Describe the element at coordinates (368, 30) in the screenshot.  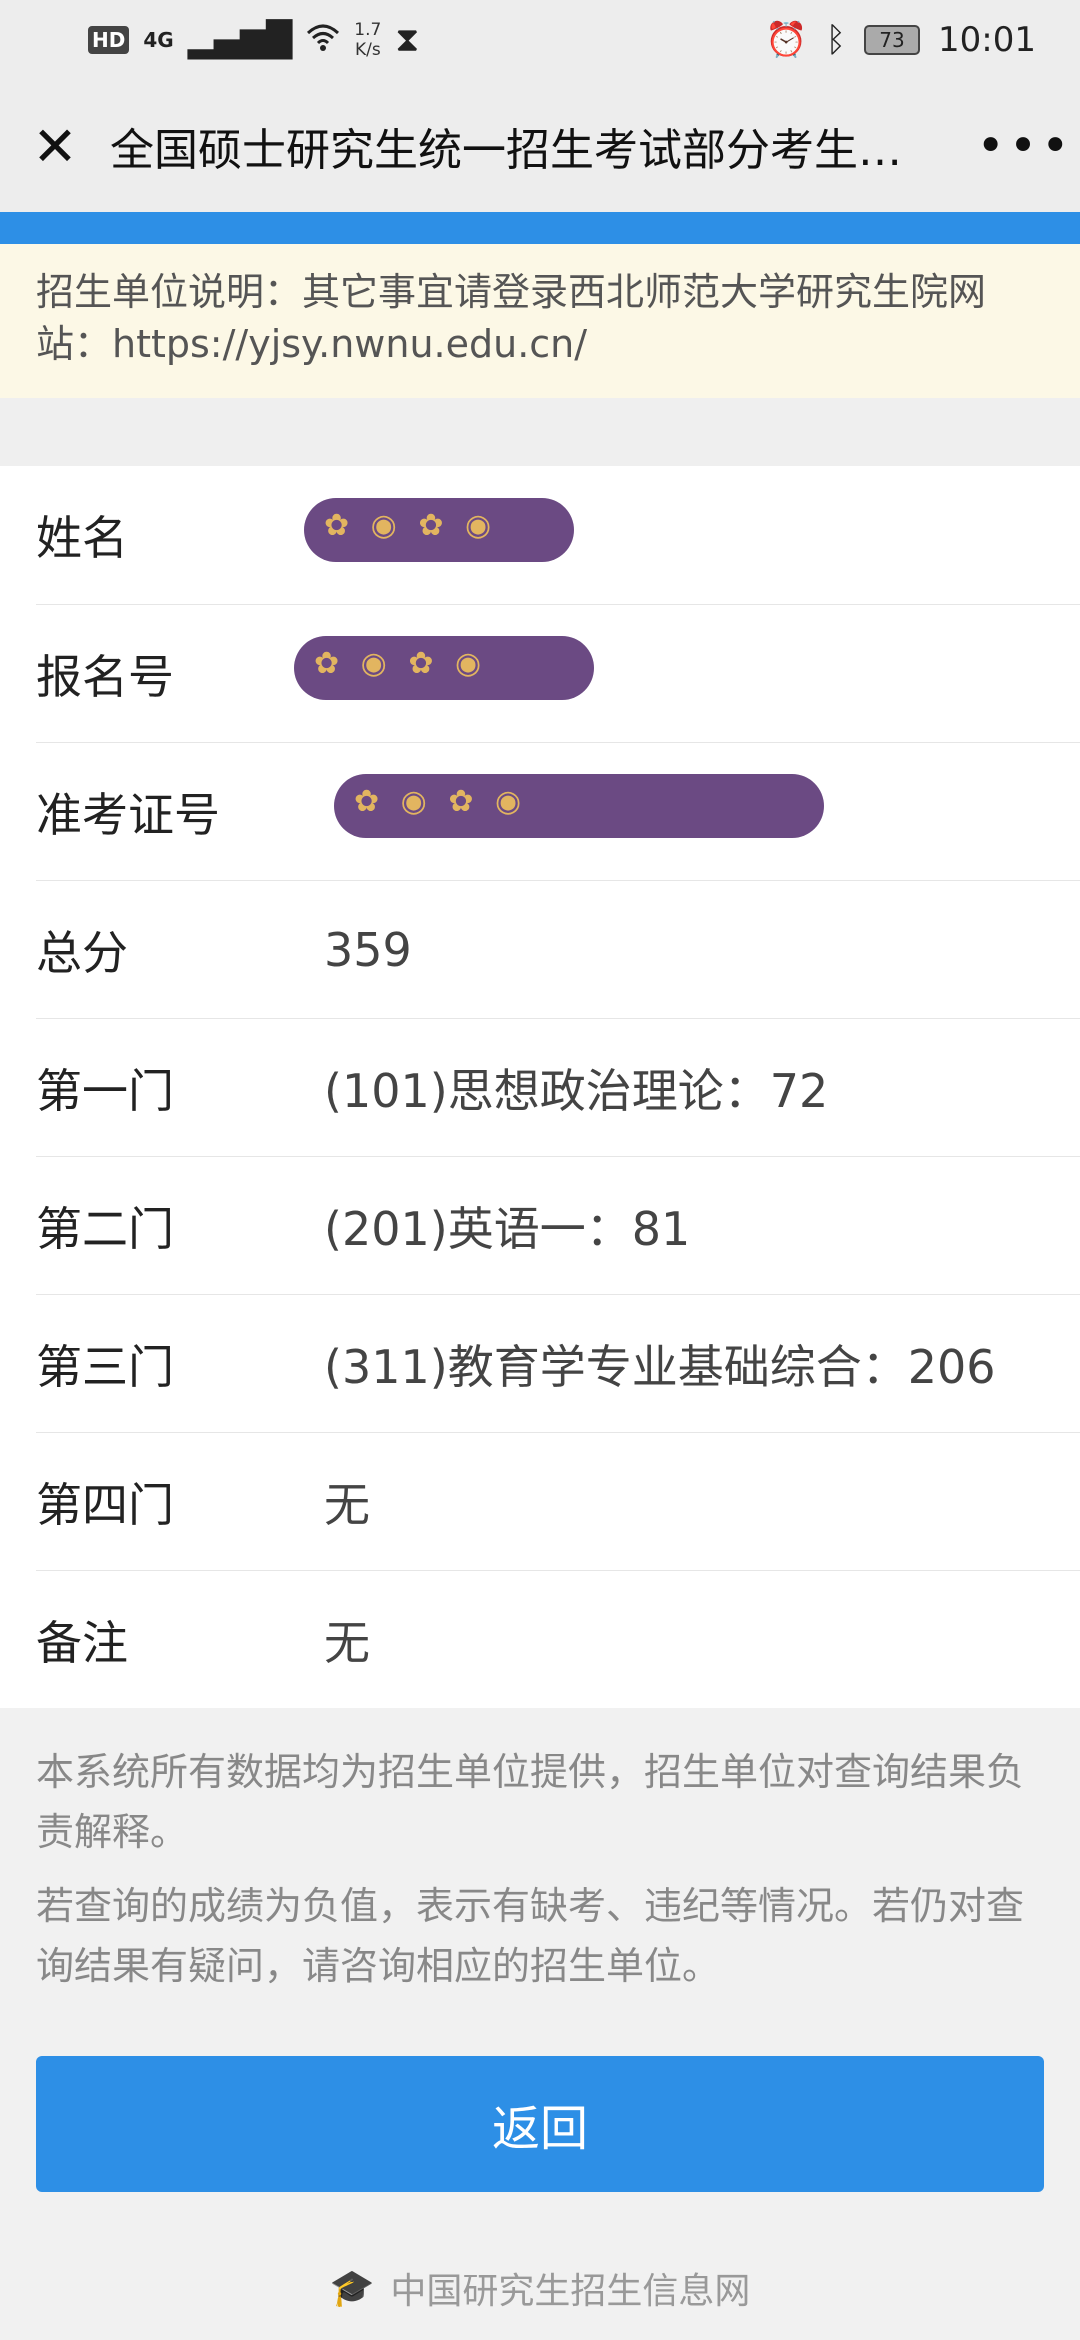
I see `net-speed-value: 1.7` at that location.